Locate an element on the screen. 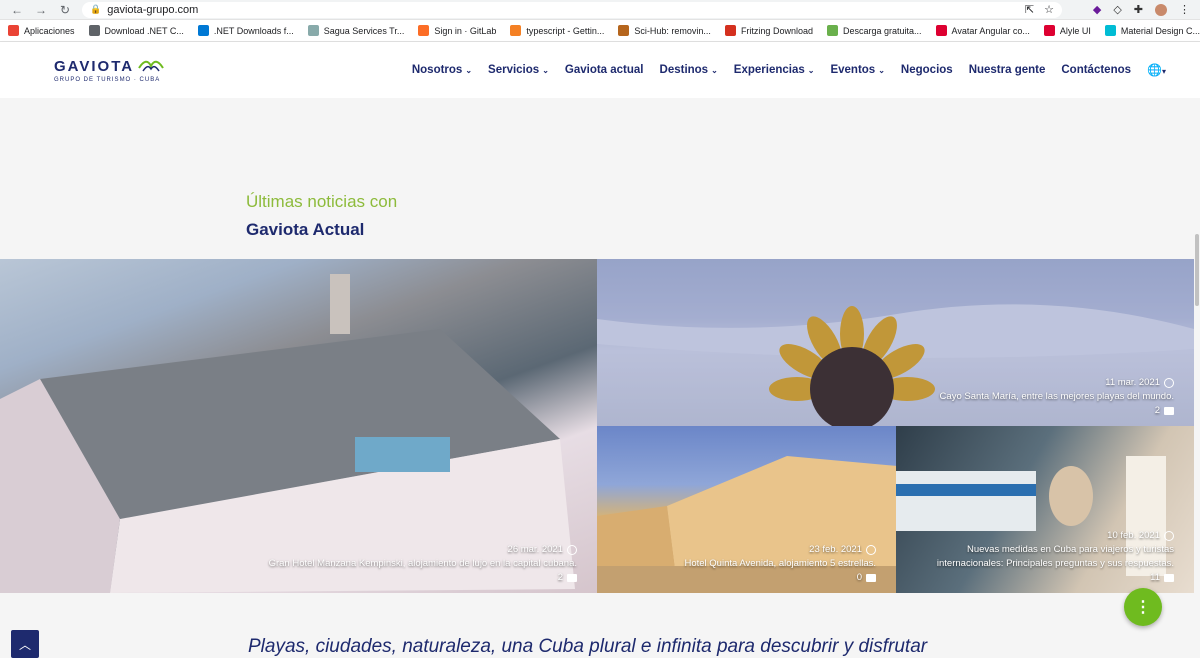 This screenshot has height=658, width=1200. menu-item: Negocios is located at coordinates (927, 70).